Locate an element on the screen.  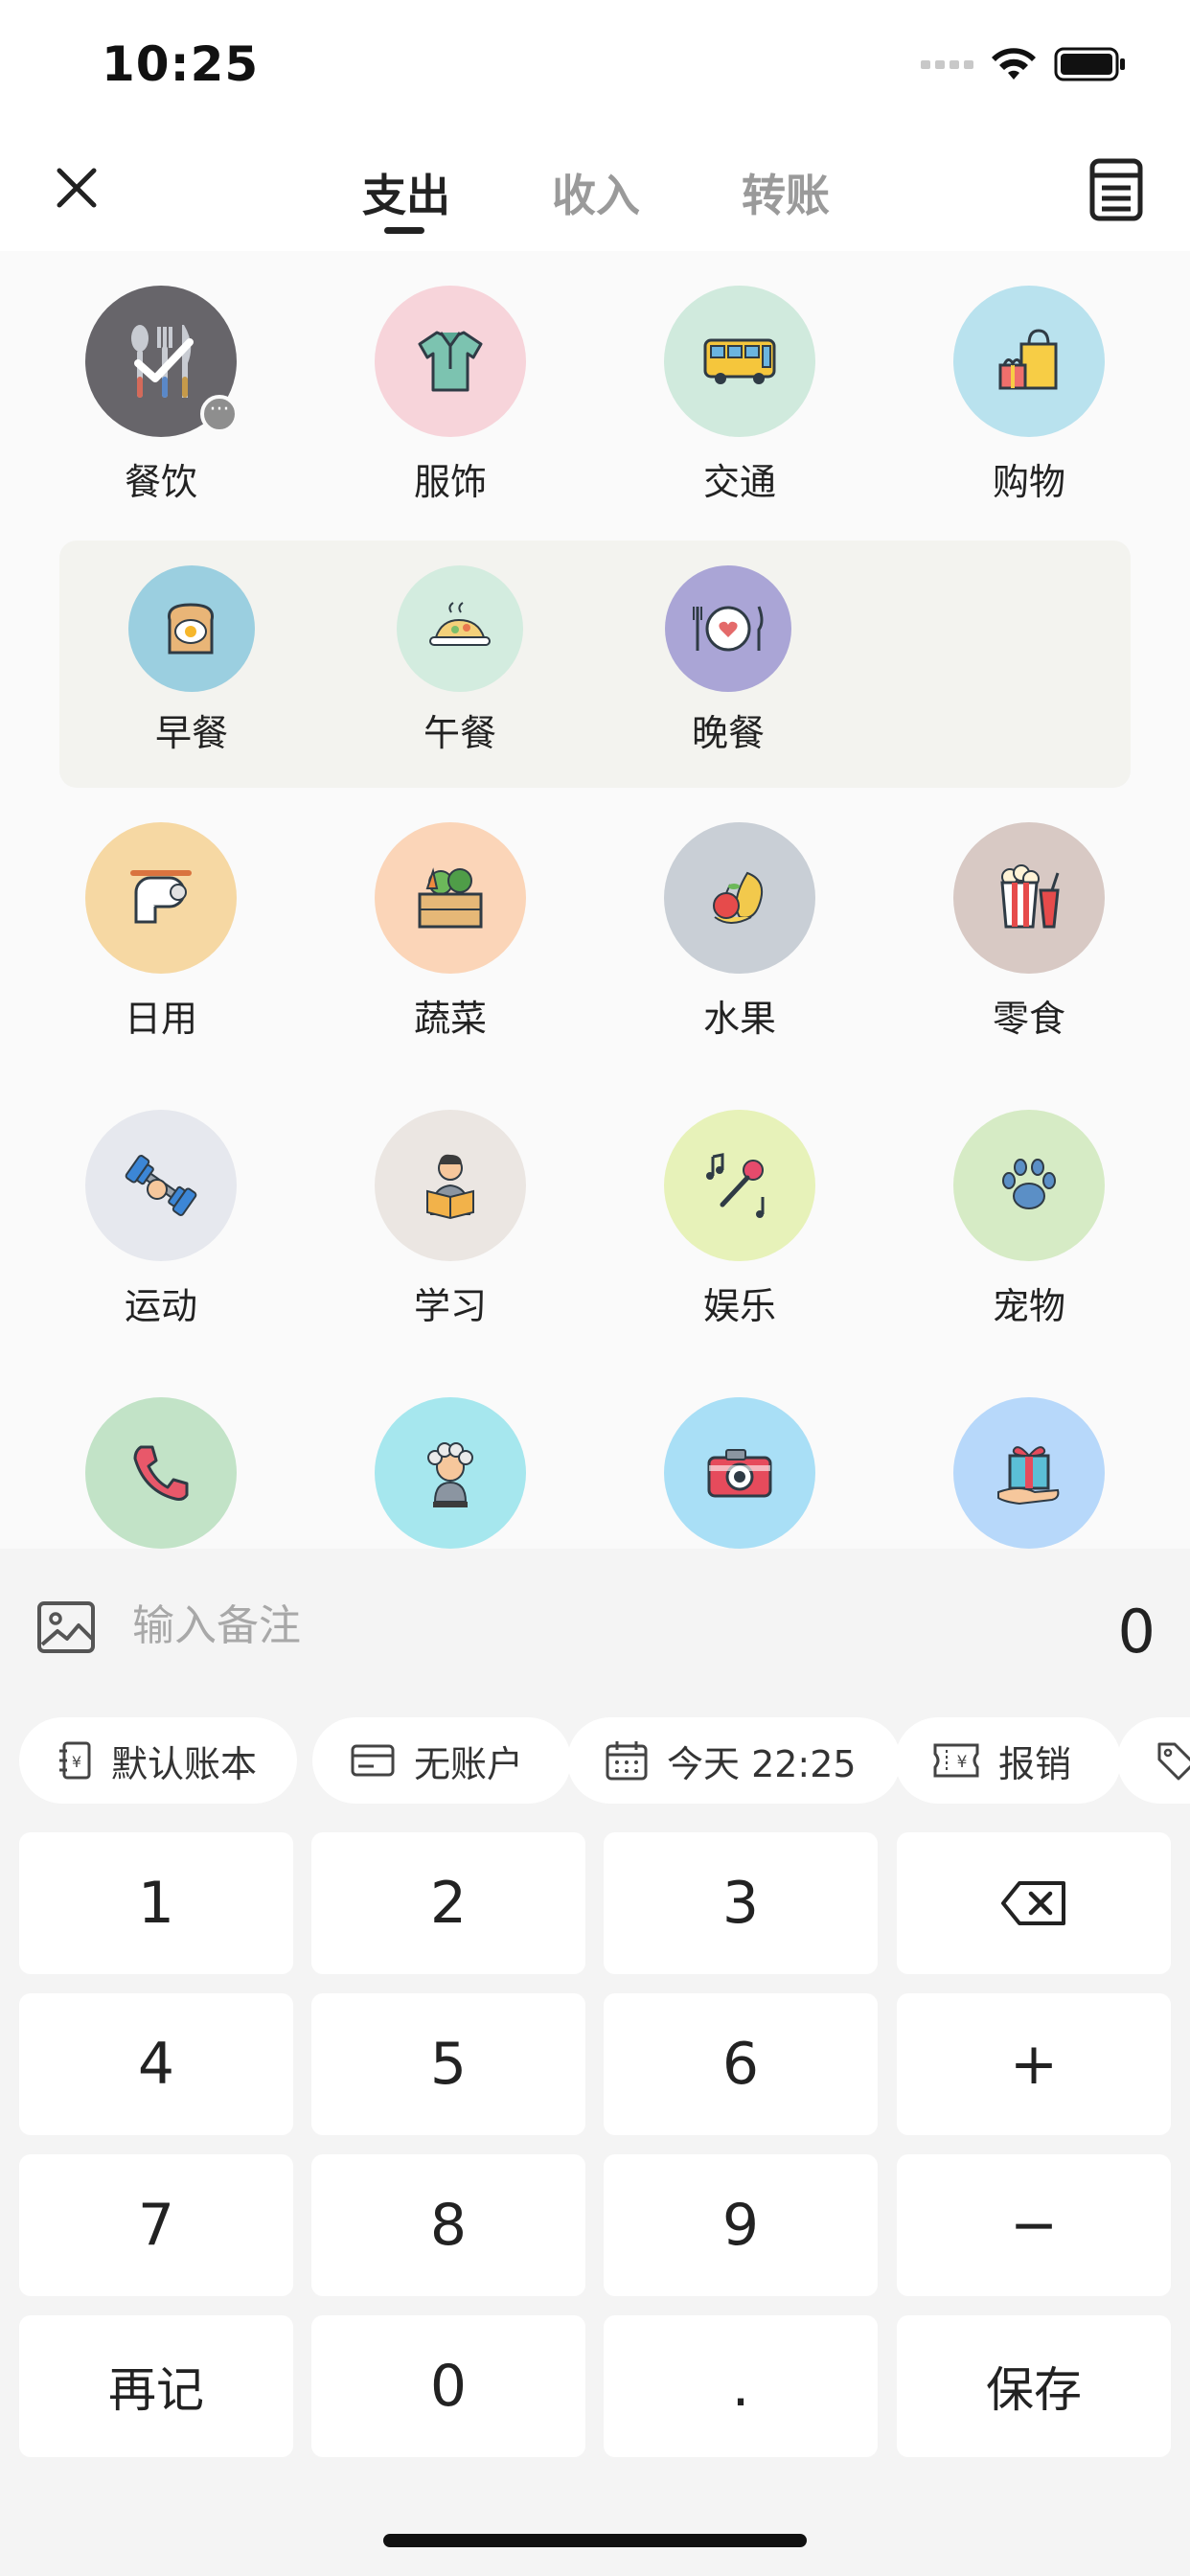
category-photography is located at coordinates (740, 1473).